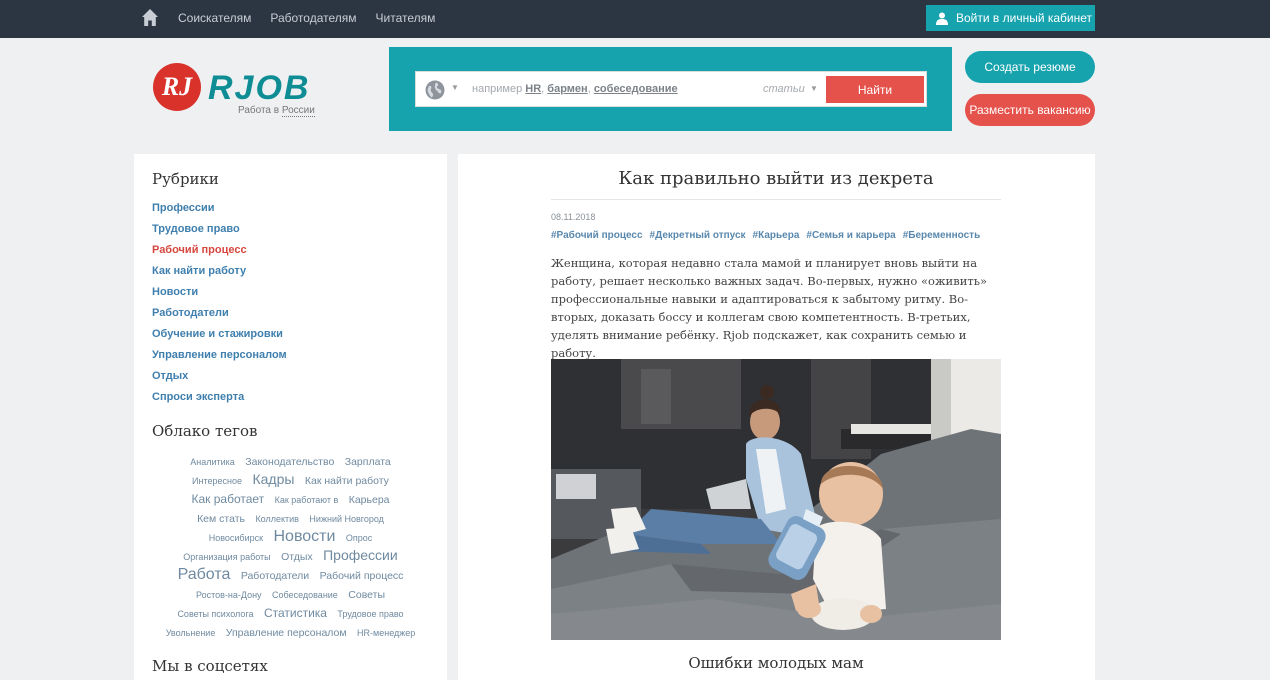  What do you see at coordinates (875, 89) in the screenshot?
I see `search-button: Найти` at bounding box center [875, 89].